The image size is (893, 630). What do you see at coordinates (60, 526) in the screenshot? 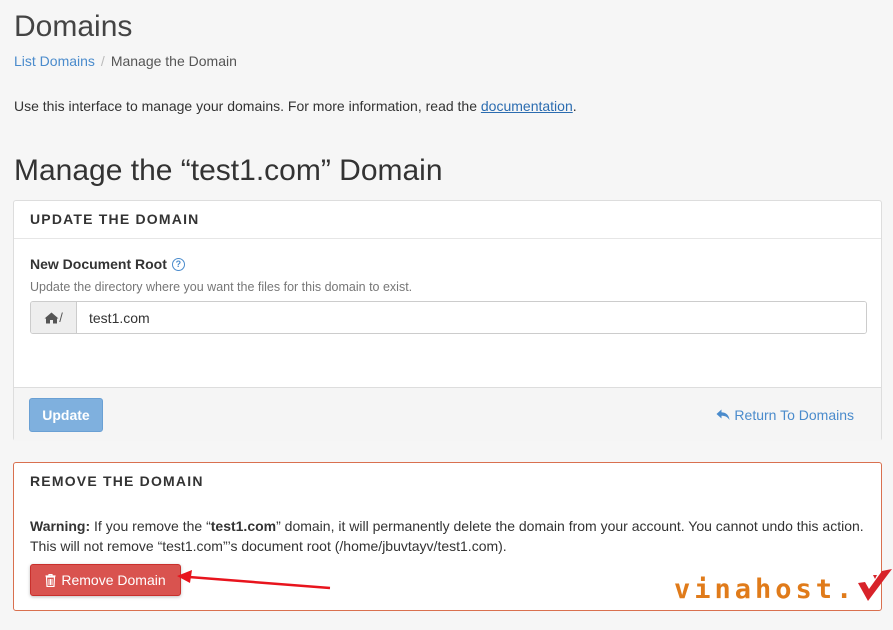
I see `warning-label: Warning:` at bounding box center [60, 526].